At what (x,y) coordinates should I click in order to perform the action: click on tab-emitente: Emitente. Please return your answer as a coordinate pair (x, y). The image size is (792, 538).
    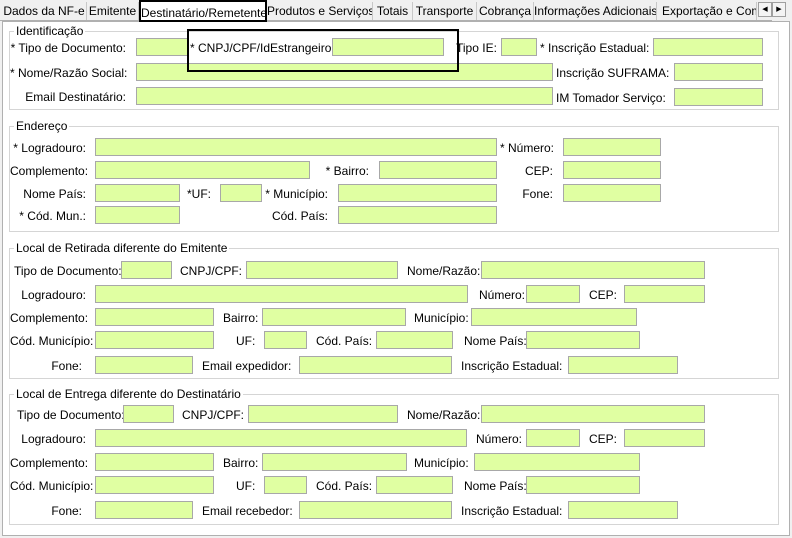
    Looking at the image, I should click on (113, 11).